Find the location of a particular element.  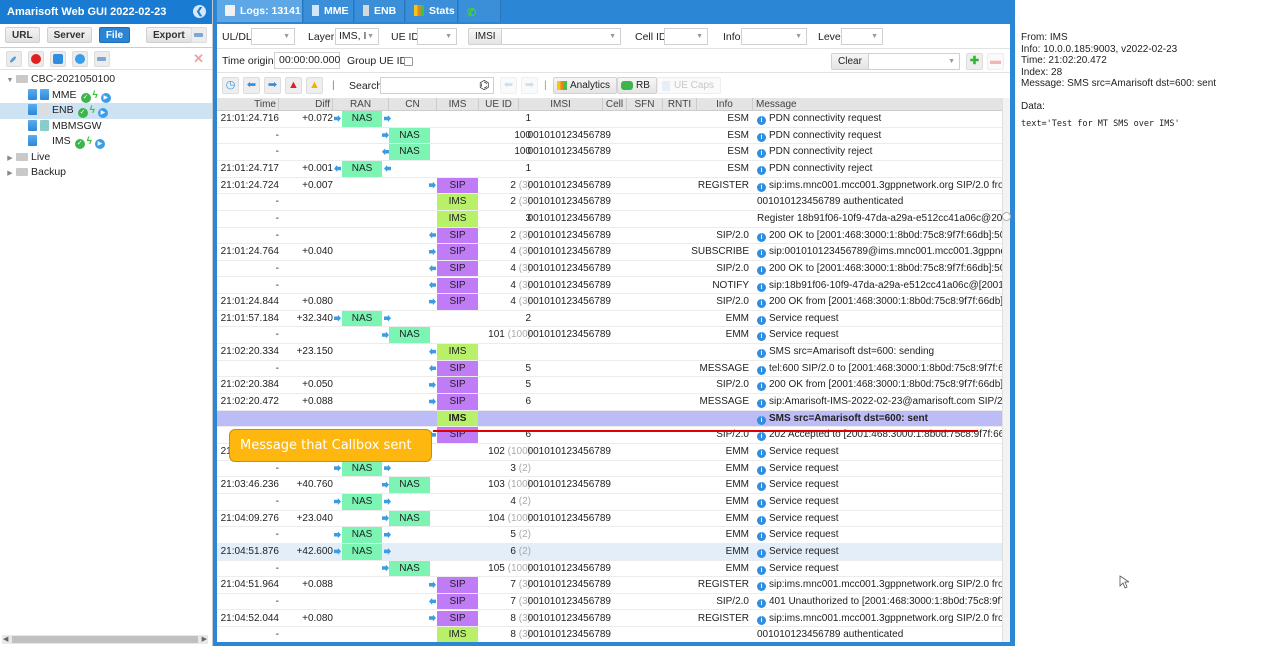

clear-button: Clear is located at coordinates (850, 61).